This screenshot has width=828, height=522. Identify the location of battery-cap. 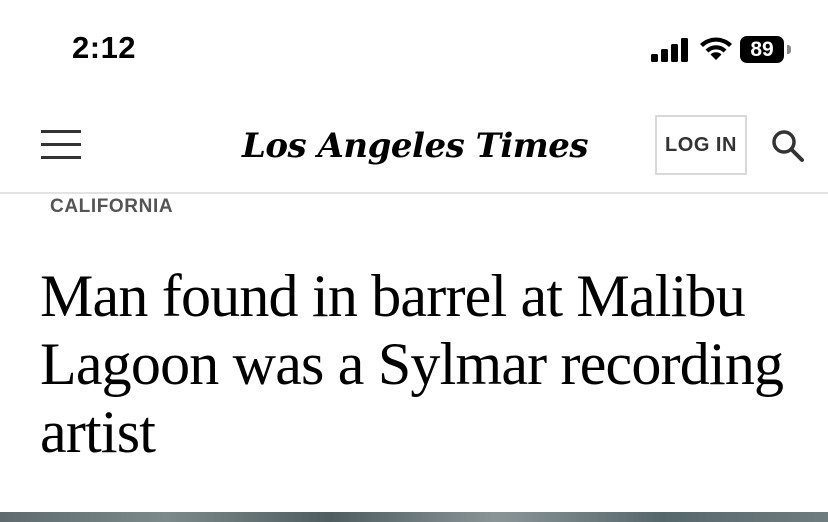
(789, 49).